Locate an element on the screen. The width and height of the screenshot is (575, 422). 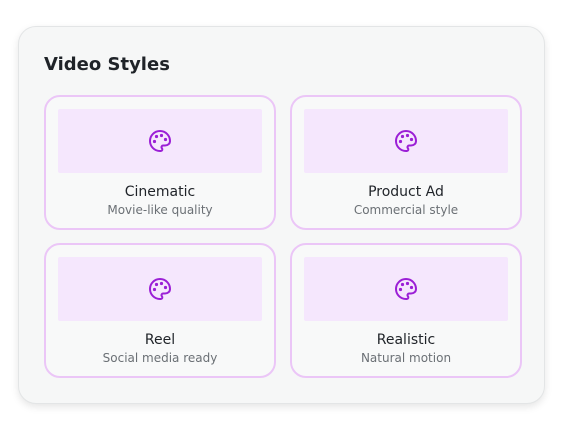
style-card-subtitle: Movie-like quality is located at coordinates (160, 210).